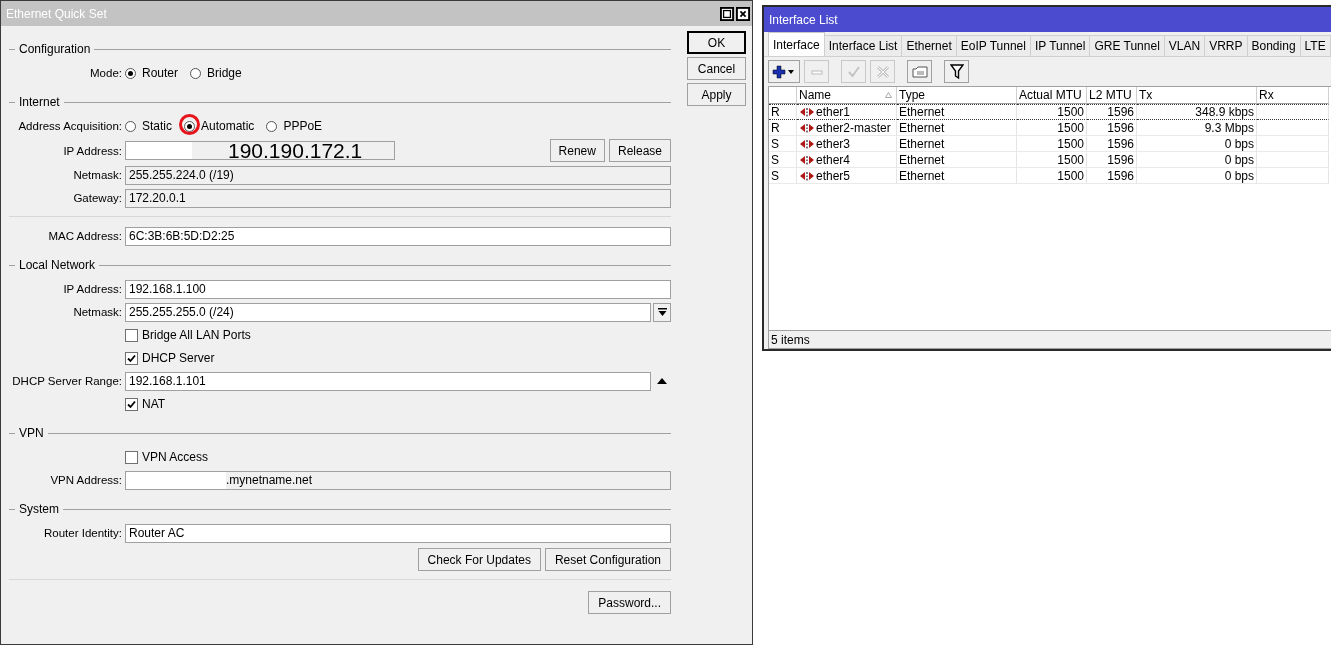  I want to click on dialog-button: OK, so click(716, 42).